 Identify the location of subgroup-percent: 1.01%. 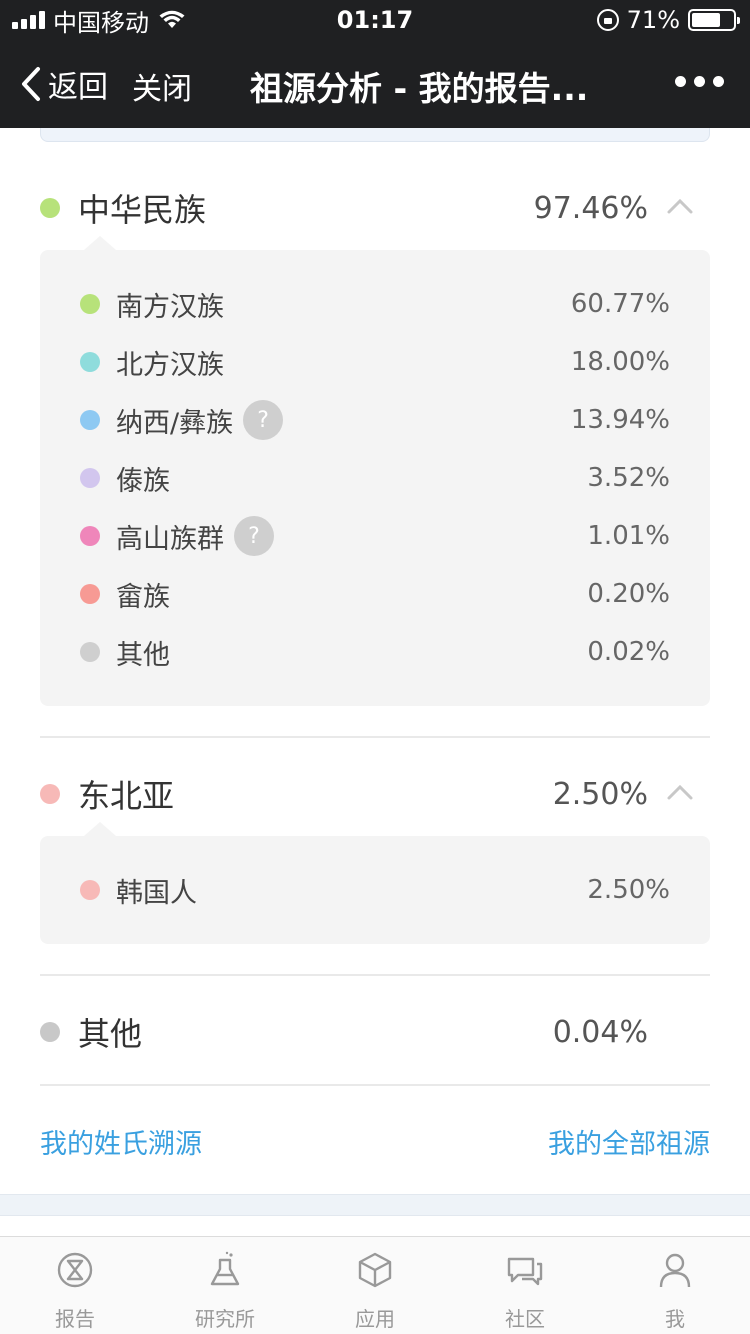
(628, 536).